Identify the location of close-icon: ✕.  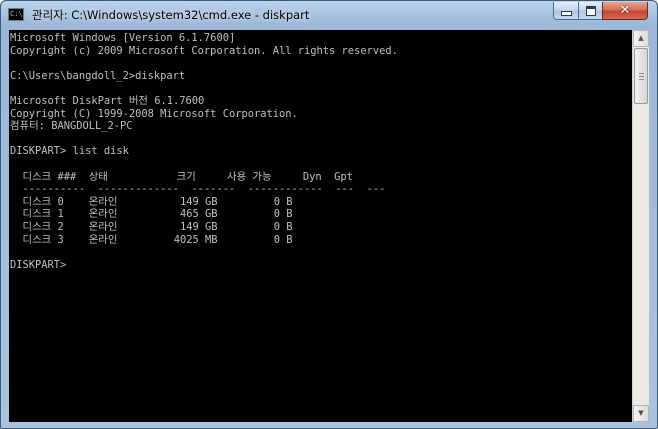
(625, 10).